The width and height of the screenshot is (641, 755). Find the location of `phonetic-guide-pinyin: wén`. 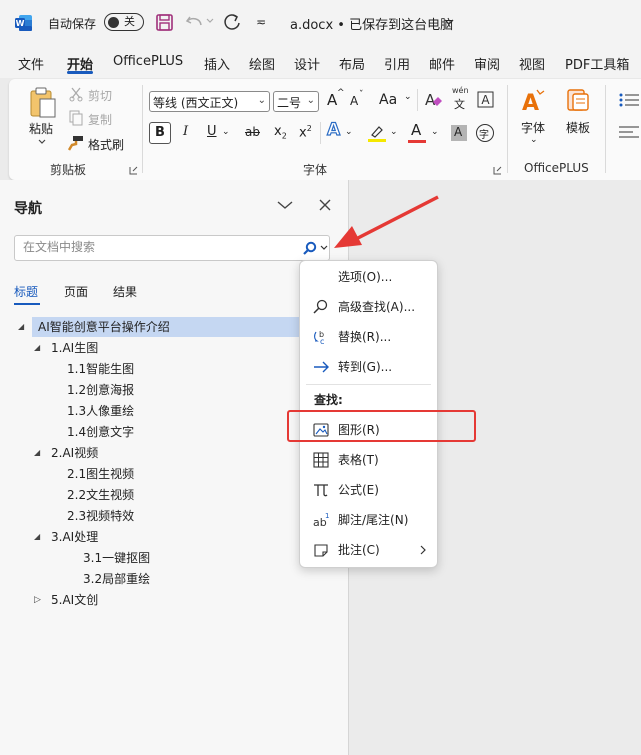

phonetic-guide-pinyin: wén is located at coordinates (460, 90).